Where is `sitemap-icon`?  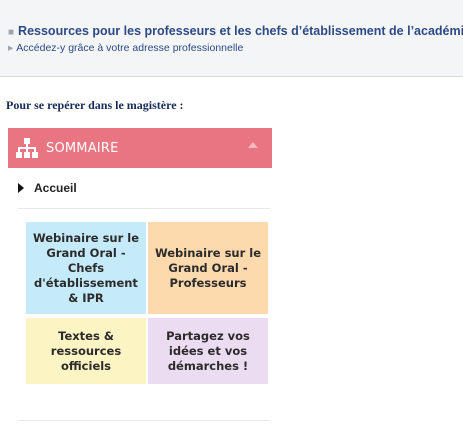 sitemap-icon is located at coordinates (27, 148).